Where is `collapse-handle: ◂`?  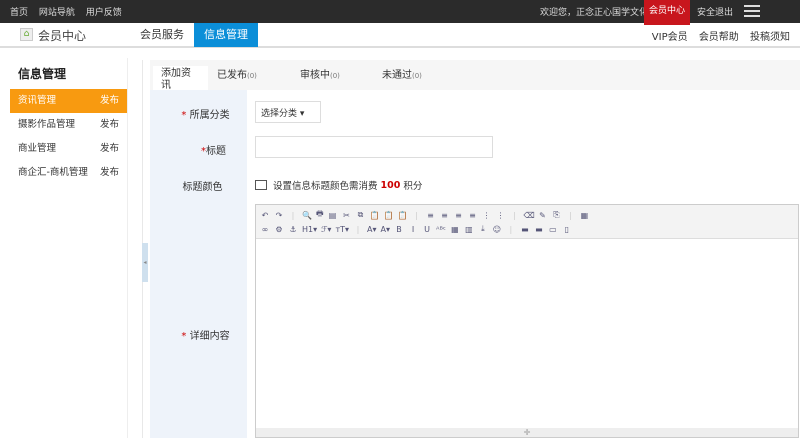 collapse-handle: ◂ is located at coordinates (145, 262).